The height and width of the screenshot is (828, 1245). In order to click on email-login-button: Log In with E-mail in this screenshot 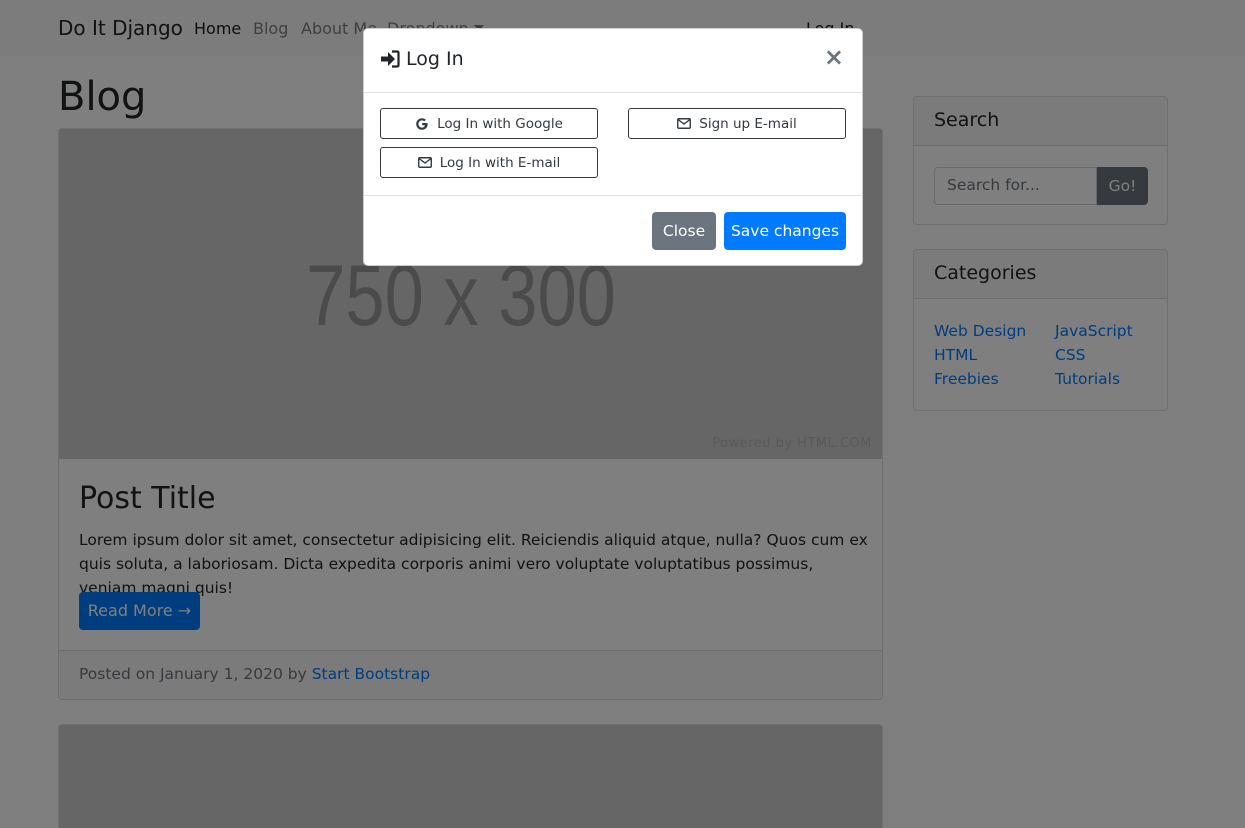, I will do `click(489, 162)`.